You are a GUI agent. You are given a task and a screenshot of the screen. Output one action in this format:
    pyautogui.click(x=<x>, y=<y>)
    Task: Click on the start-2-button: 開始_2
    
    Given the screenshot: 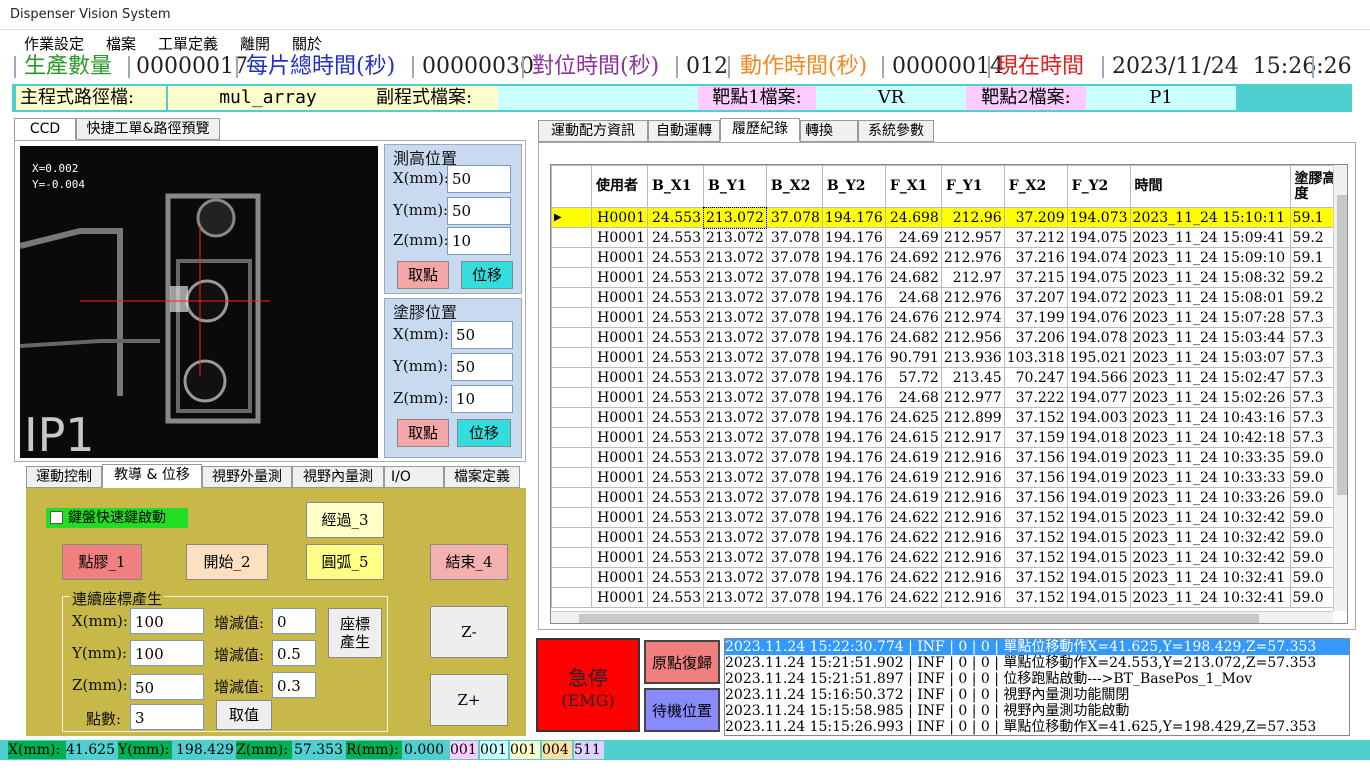 What is the action you would take?
    pyautogui.click(x=227, y=562)
    